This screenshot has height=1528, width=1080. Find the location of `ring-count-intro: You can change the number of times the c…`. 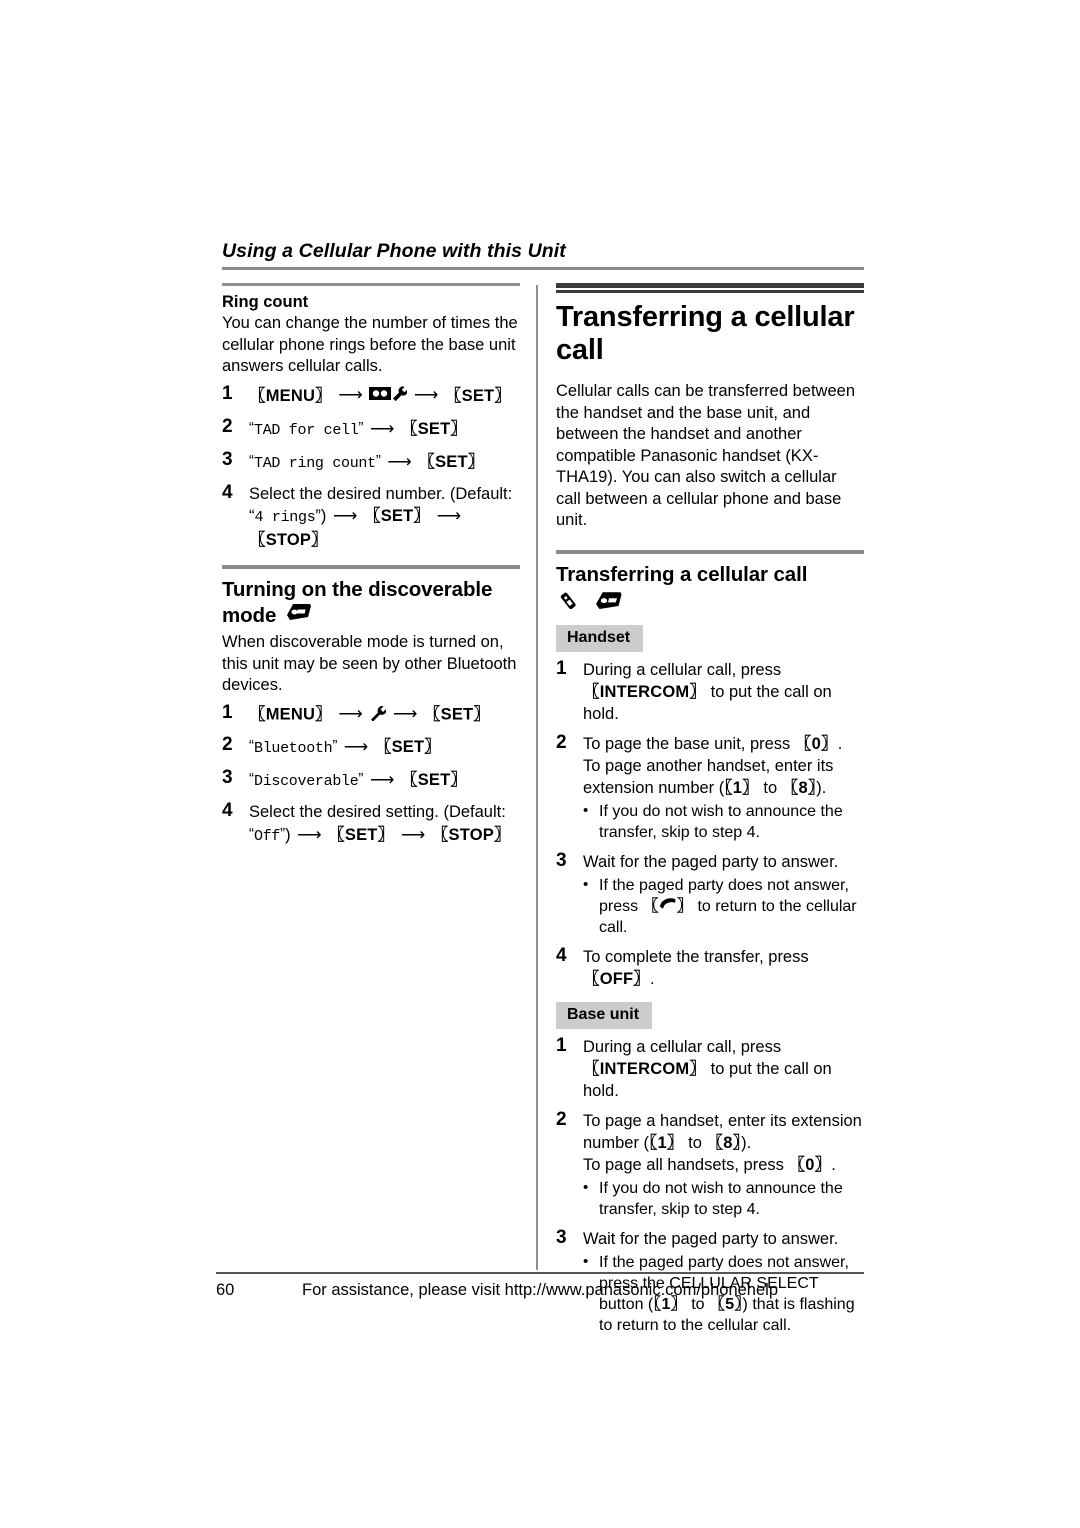

ring-count-intro: You can change the number of times the c… is located at coordinates (370, 344).